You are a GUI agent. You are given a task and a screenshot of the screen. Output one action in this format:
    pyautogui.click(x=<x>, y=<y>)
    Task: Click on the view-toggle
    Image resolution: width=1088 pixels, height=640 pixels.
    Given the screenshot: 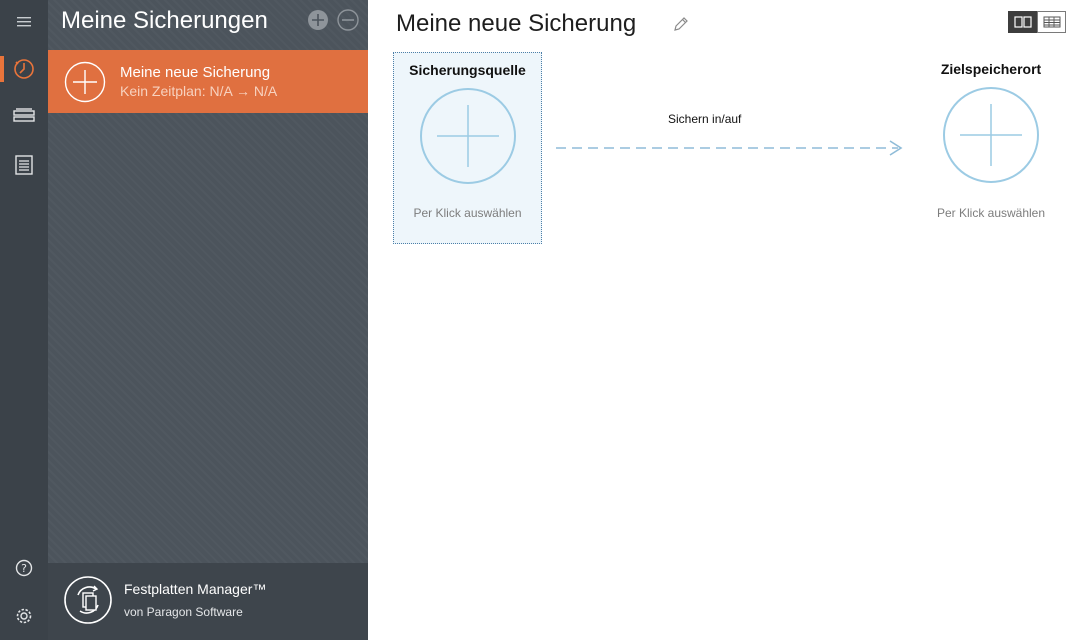 What is the action you would take?
    pyautogui.click(x=1037, y=22)
    